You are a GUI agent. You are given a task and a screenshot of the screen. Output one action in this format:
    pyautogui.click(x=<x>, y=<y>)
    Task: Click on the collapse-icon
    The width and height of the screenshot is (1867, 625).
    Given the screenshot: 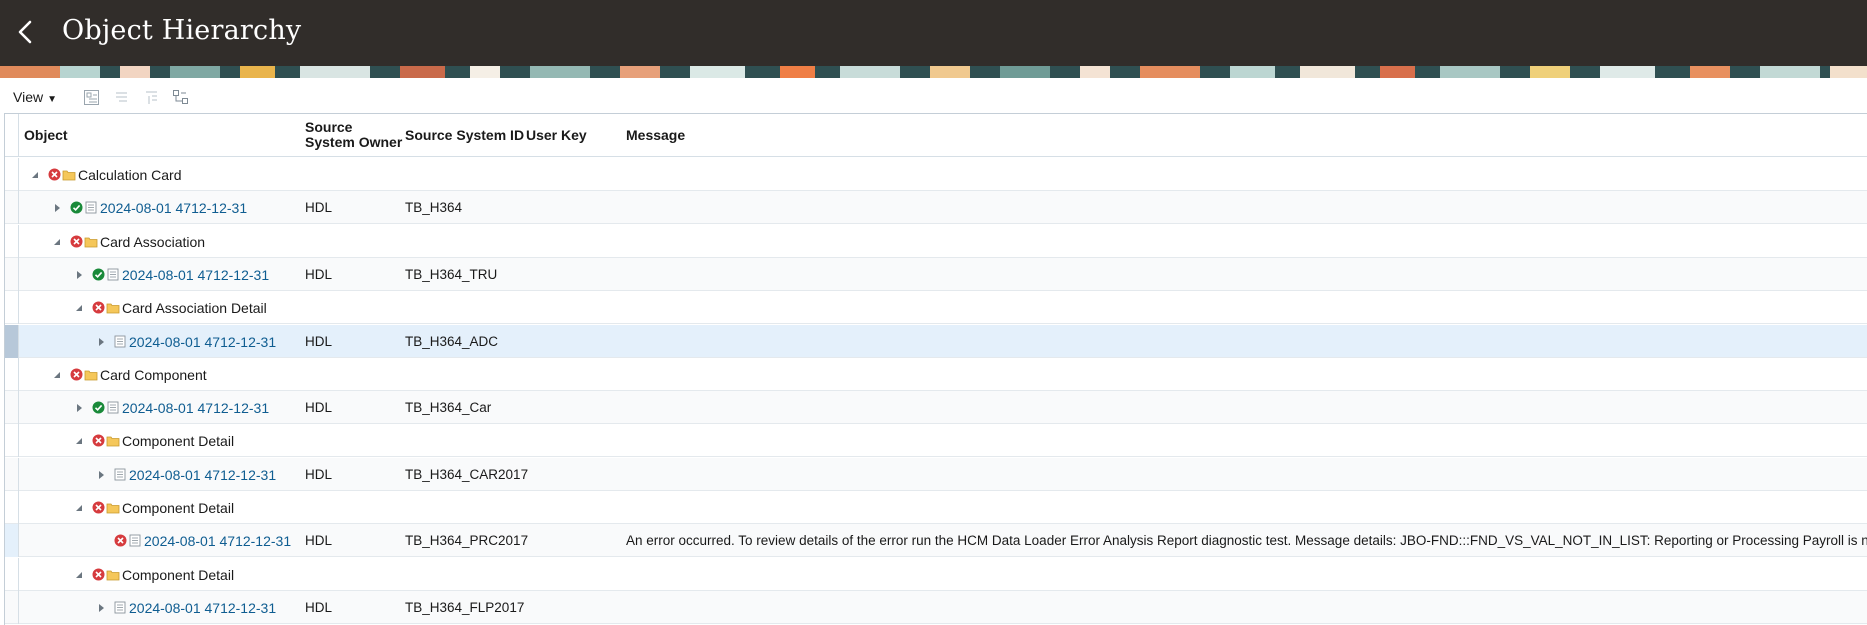 What is the action you would take?
    pyautogui.click(x=121, y=97)
    